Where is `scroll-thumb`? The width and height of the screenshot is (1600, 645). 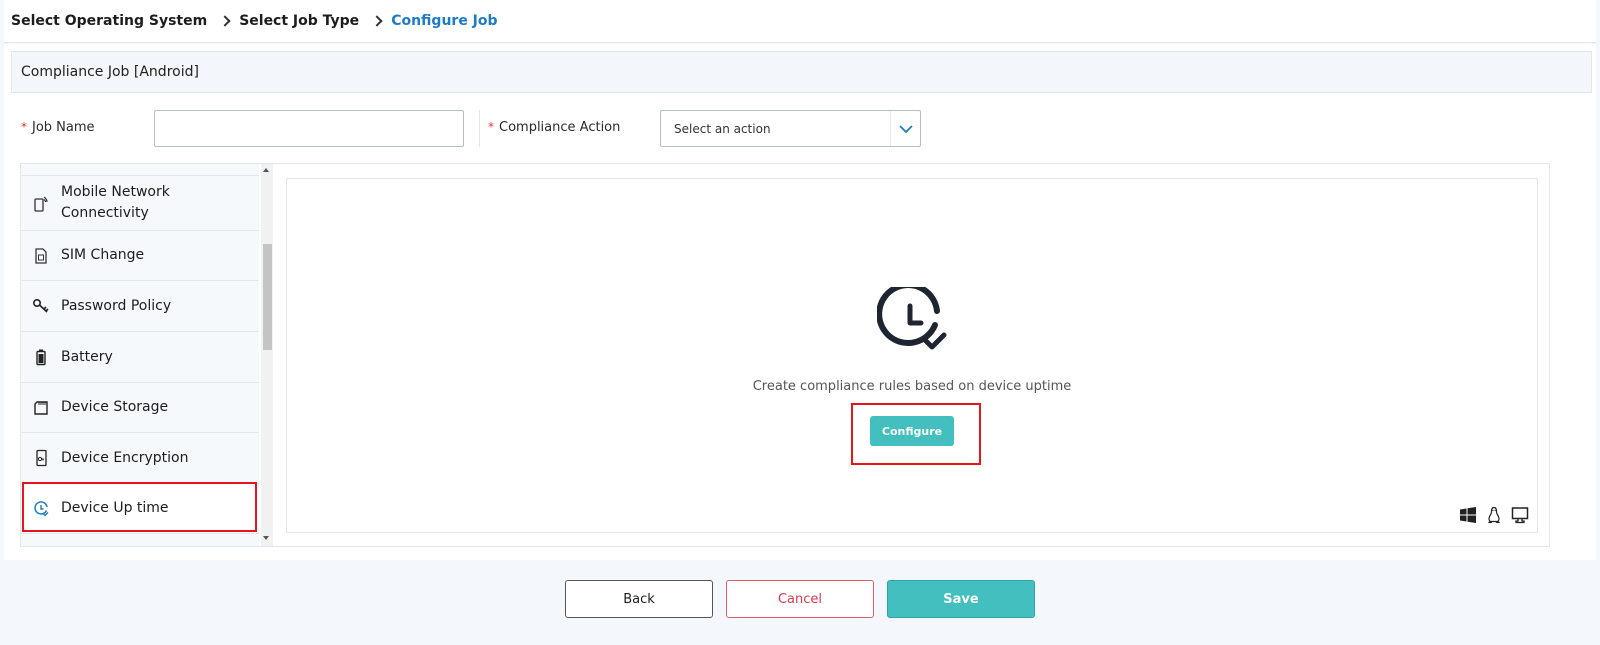 scroll-thumb is located at coordinates (267, 297).